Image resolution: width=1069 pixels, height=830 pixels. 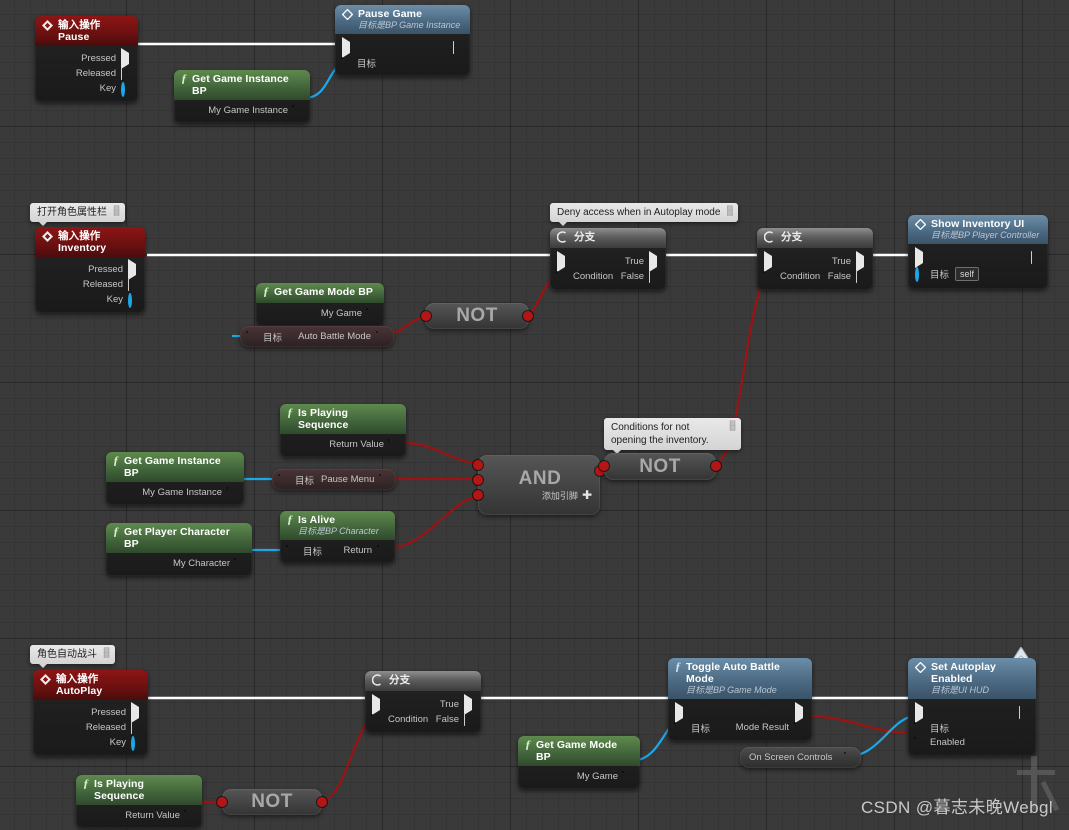 What do you see at coordinates (978, 274) in the screenshot?
I see `pin-row-target: 目标 self` at bounding box center [978, 274].